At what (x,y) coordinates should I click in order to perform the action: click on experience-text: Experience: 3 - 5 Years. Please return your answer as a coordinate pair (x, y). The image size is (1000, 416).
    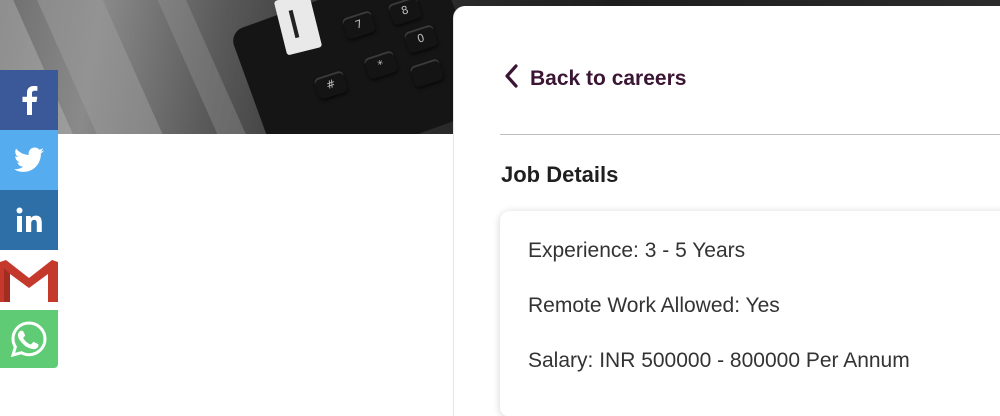
    Looking at the image, I should click on (637, 250).